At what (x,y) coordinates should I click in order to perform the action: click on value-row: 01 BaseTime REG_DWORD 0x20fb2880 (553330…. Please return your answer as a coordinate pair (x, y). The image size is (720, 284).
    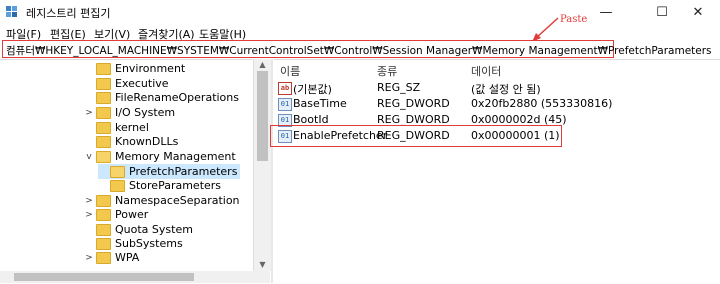
    Looking at the image, I should click on (497, 104).